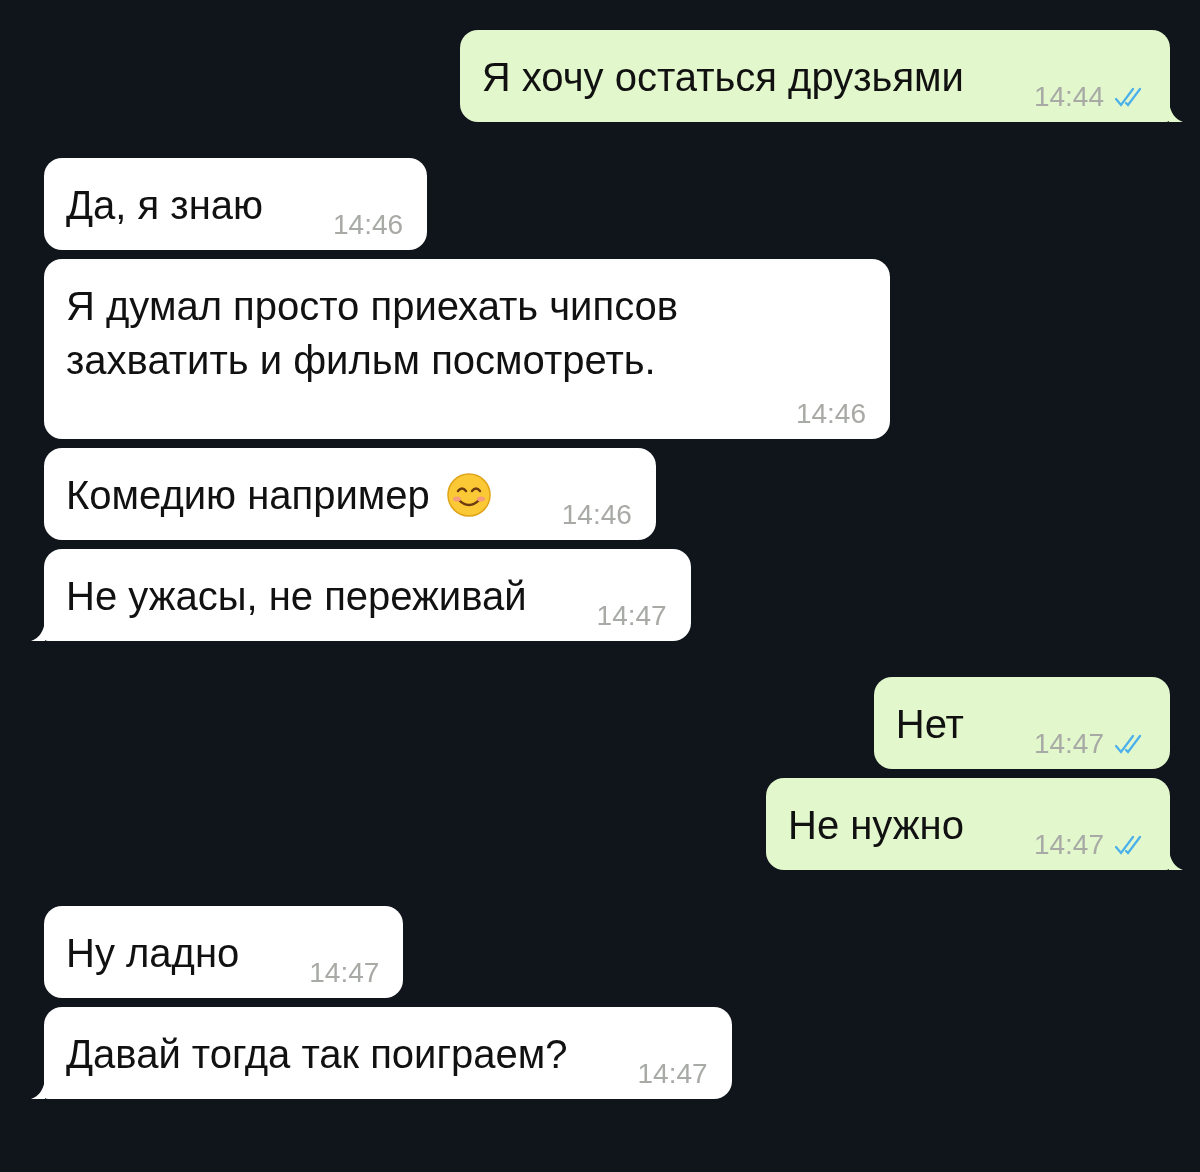 The width and height of the screenshot is (1200, 1172). What do you see at coordinates (1068, 97) in the screenshot?
I see `message-time: 14:44` at bounding box center [1068, 97].